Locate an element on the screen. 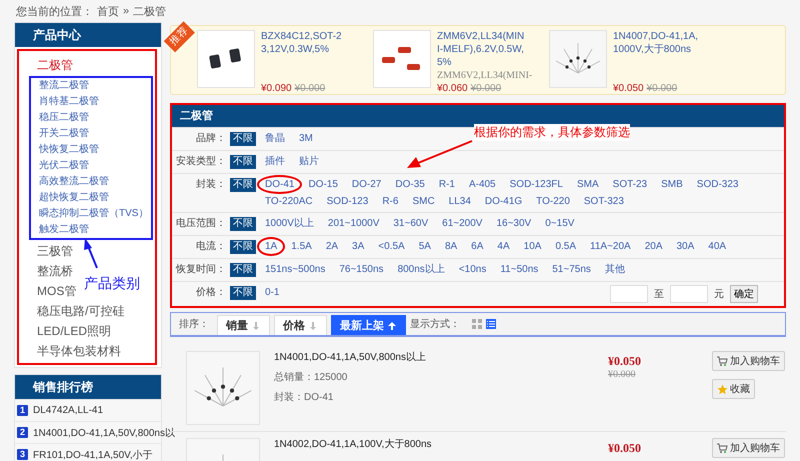  category-link: MOS管 is located at coordinates (56, 291).